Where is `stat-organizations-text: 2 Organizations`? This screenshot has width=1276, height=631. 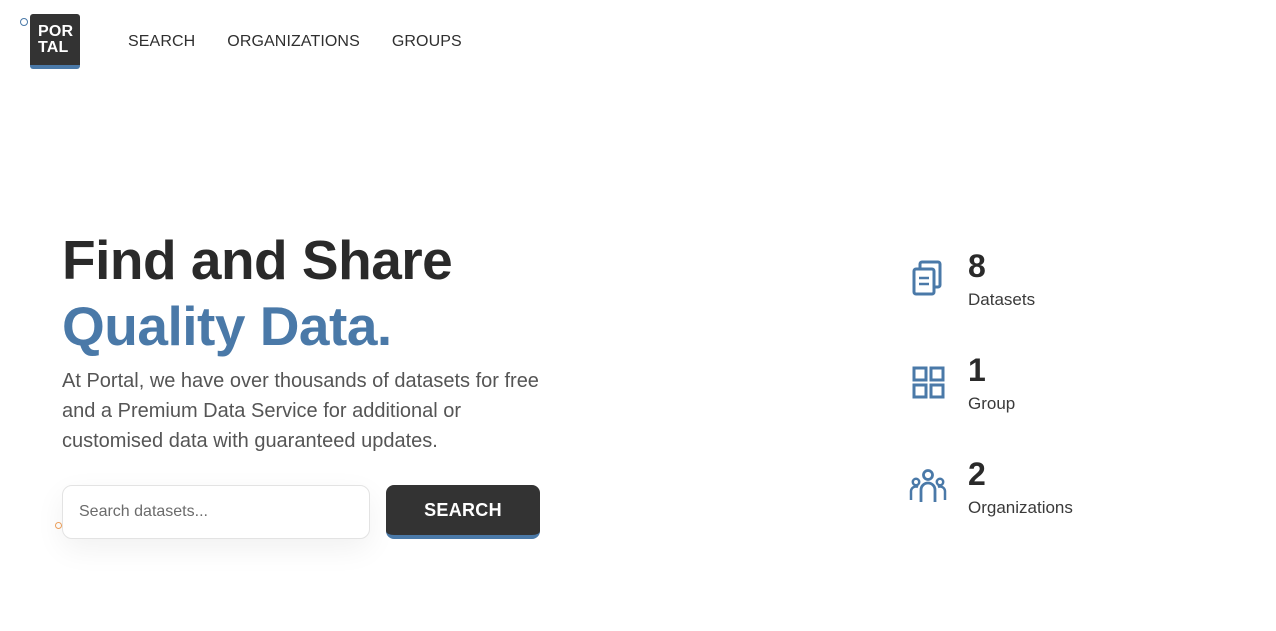 stat-organizations-text: 2 Organizations is located at coordinates (1020, 488).